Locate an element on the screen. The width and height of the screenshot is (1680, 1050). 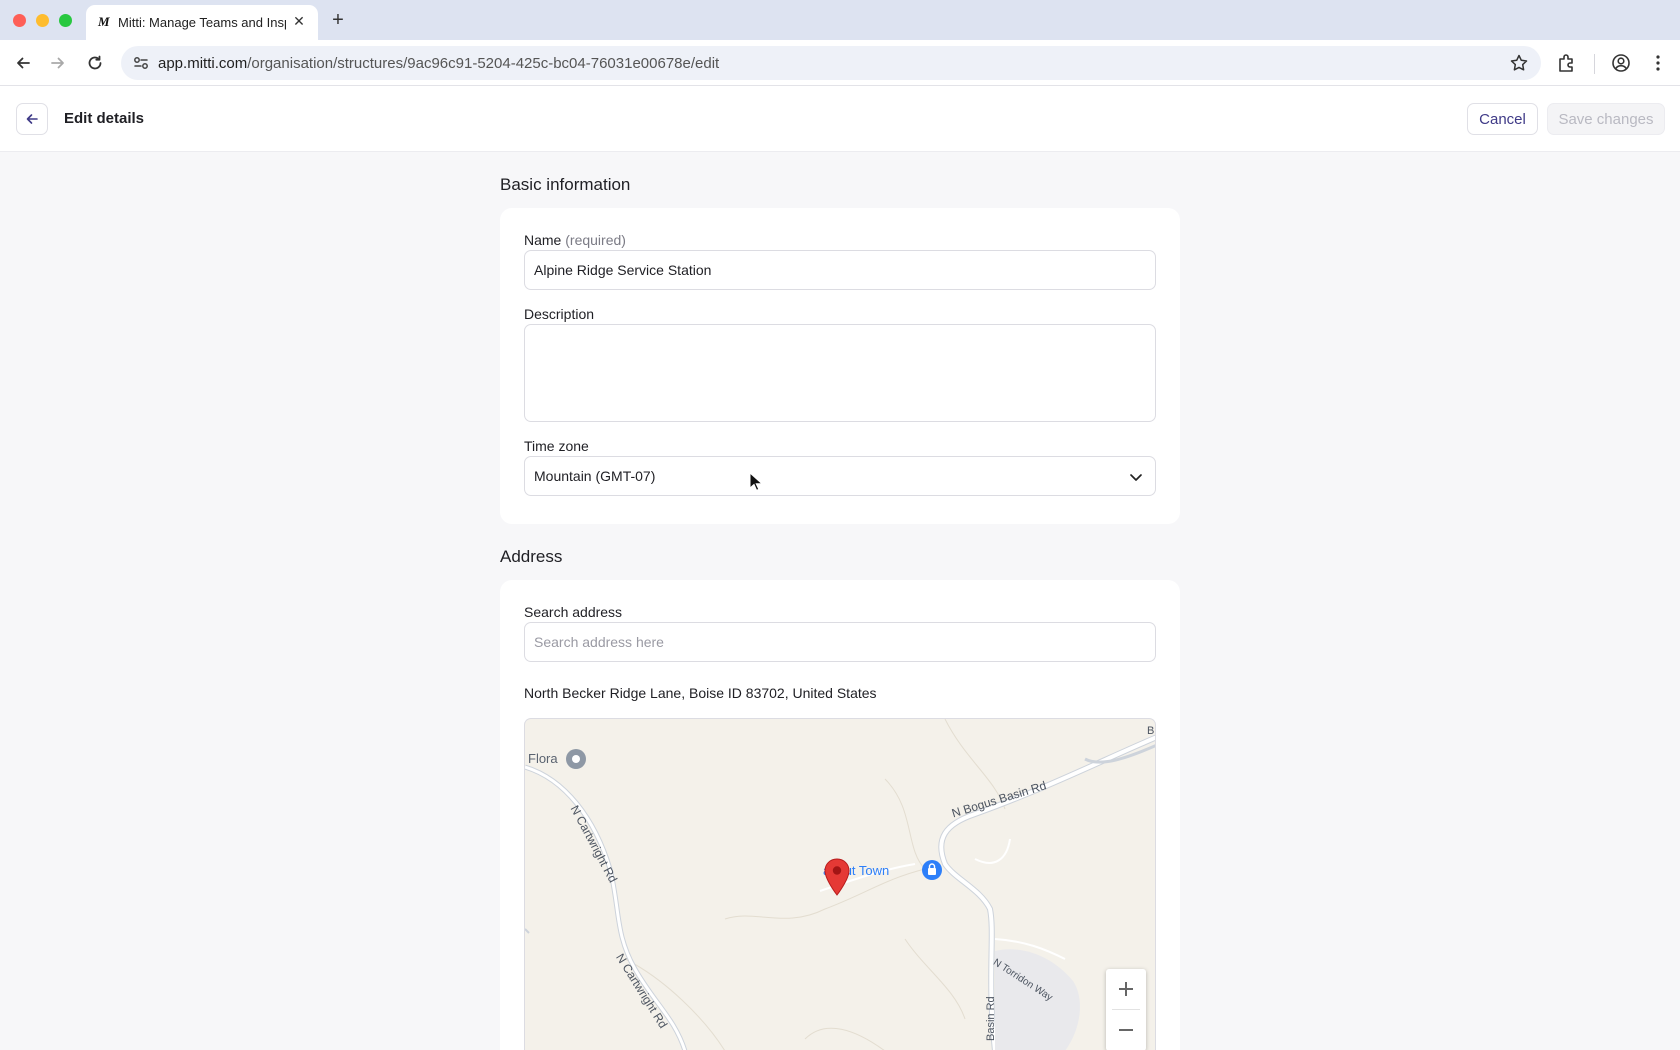
page-title: Edit details is located at coordinates (104, 118).